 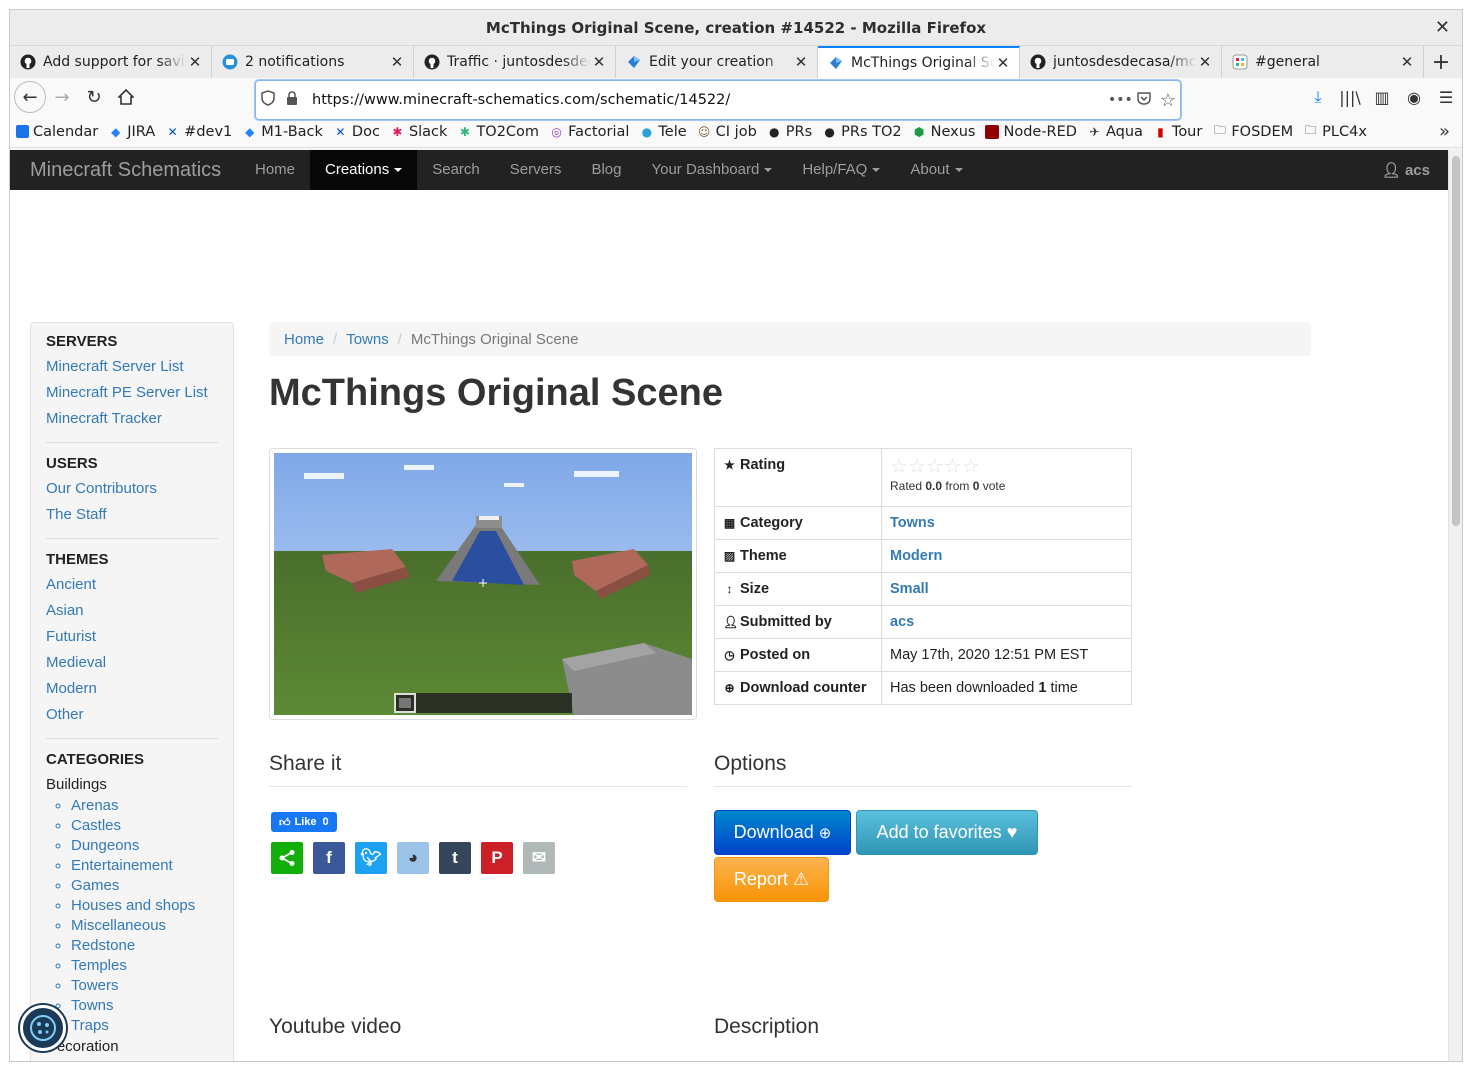 What do you see at coordinates (1444, 131) in the screenshot?
I see `chevron-double-right-icon: »` at bounding box center [1444, 131].